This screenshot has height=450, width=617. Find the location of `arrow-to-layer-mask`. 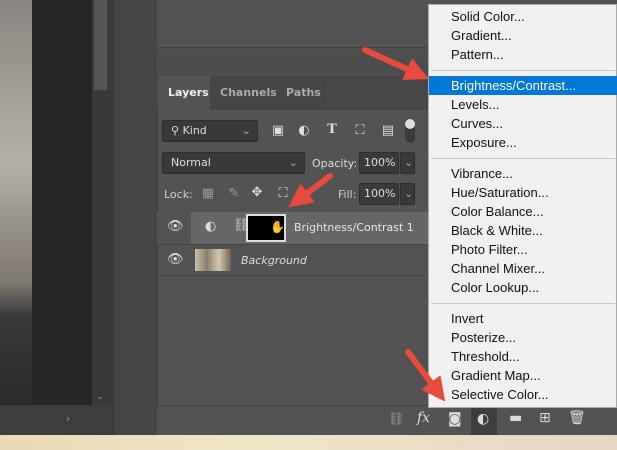

arrow-to-layer-mask is located at coordinates (310, 190).